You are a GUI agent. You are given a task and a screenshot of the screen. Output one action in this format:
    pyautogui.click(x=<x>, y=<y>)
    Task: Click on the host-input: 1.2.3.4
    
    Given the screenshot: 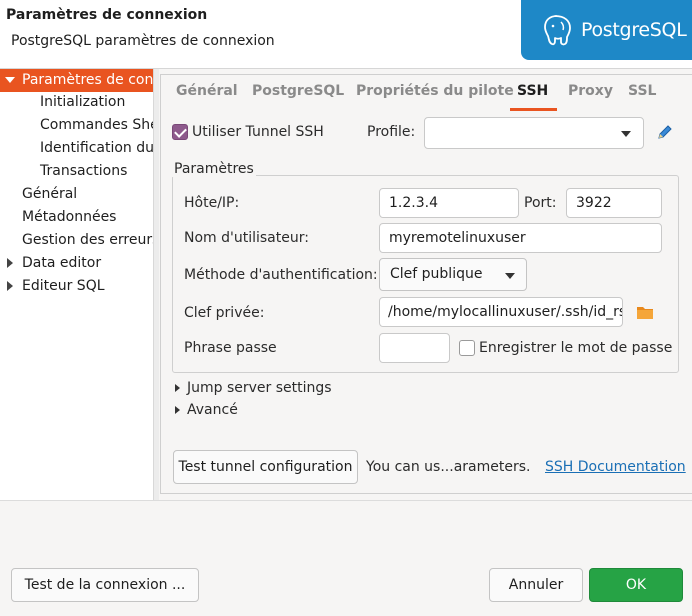 What is the action you would take?
    pyautogui.click(x=449, y=203)
    